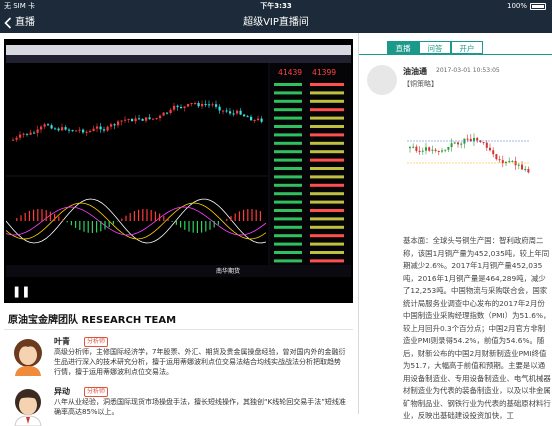  Describe the element at coordinates (382, 80) in the screenshot. I see `post-avatar` at that location.